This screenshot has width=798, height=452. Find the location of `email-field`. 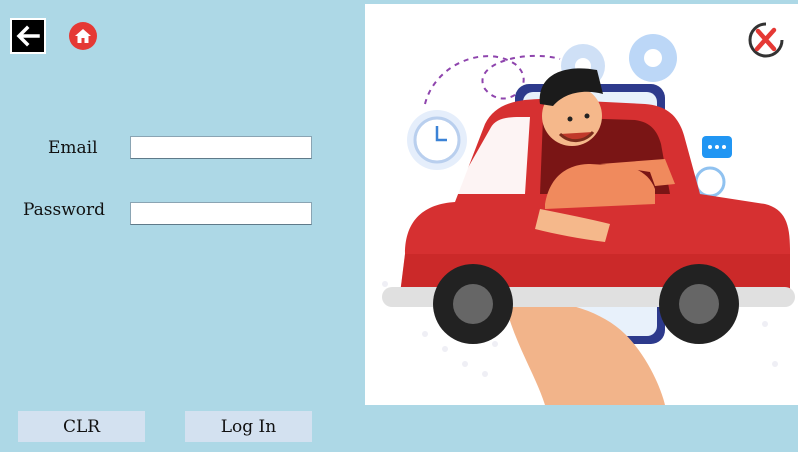

email-field is located at coordinates (221, 147).